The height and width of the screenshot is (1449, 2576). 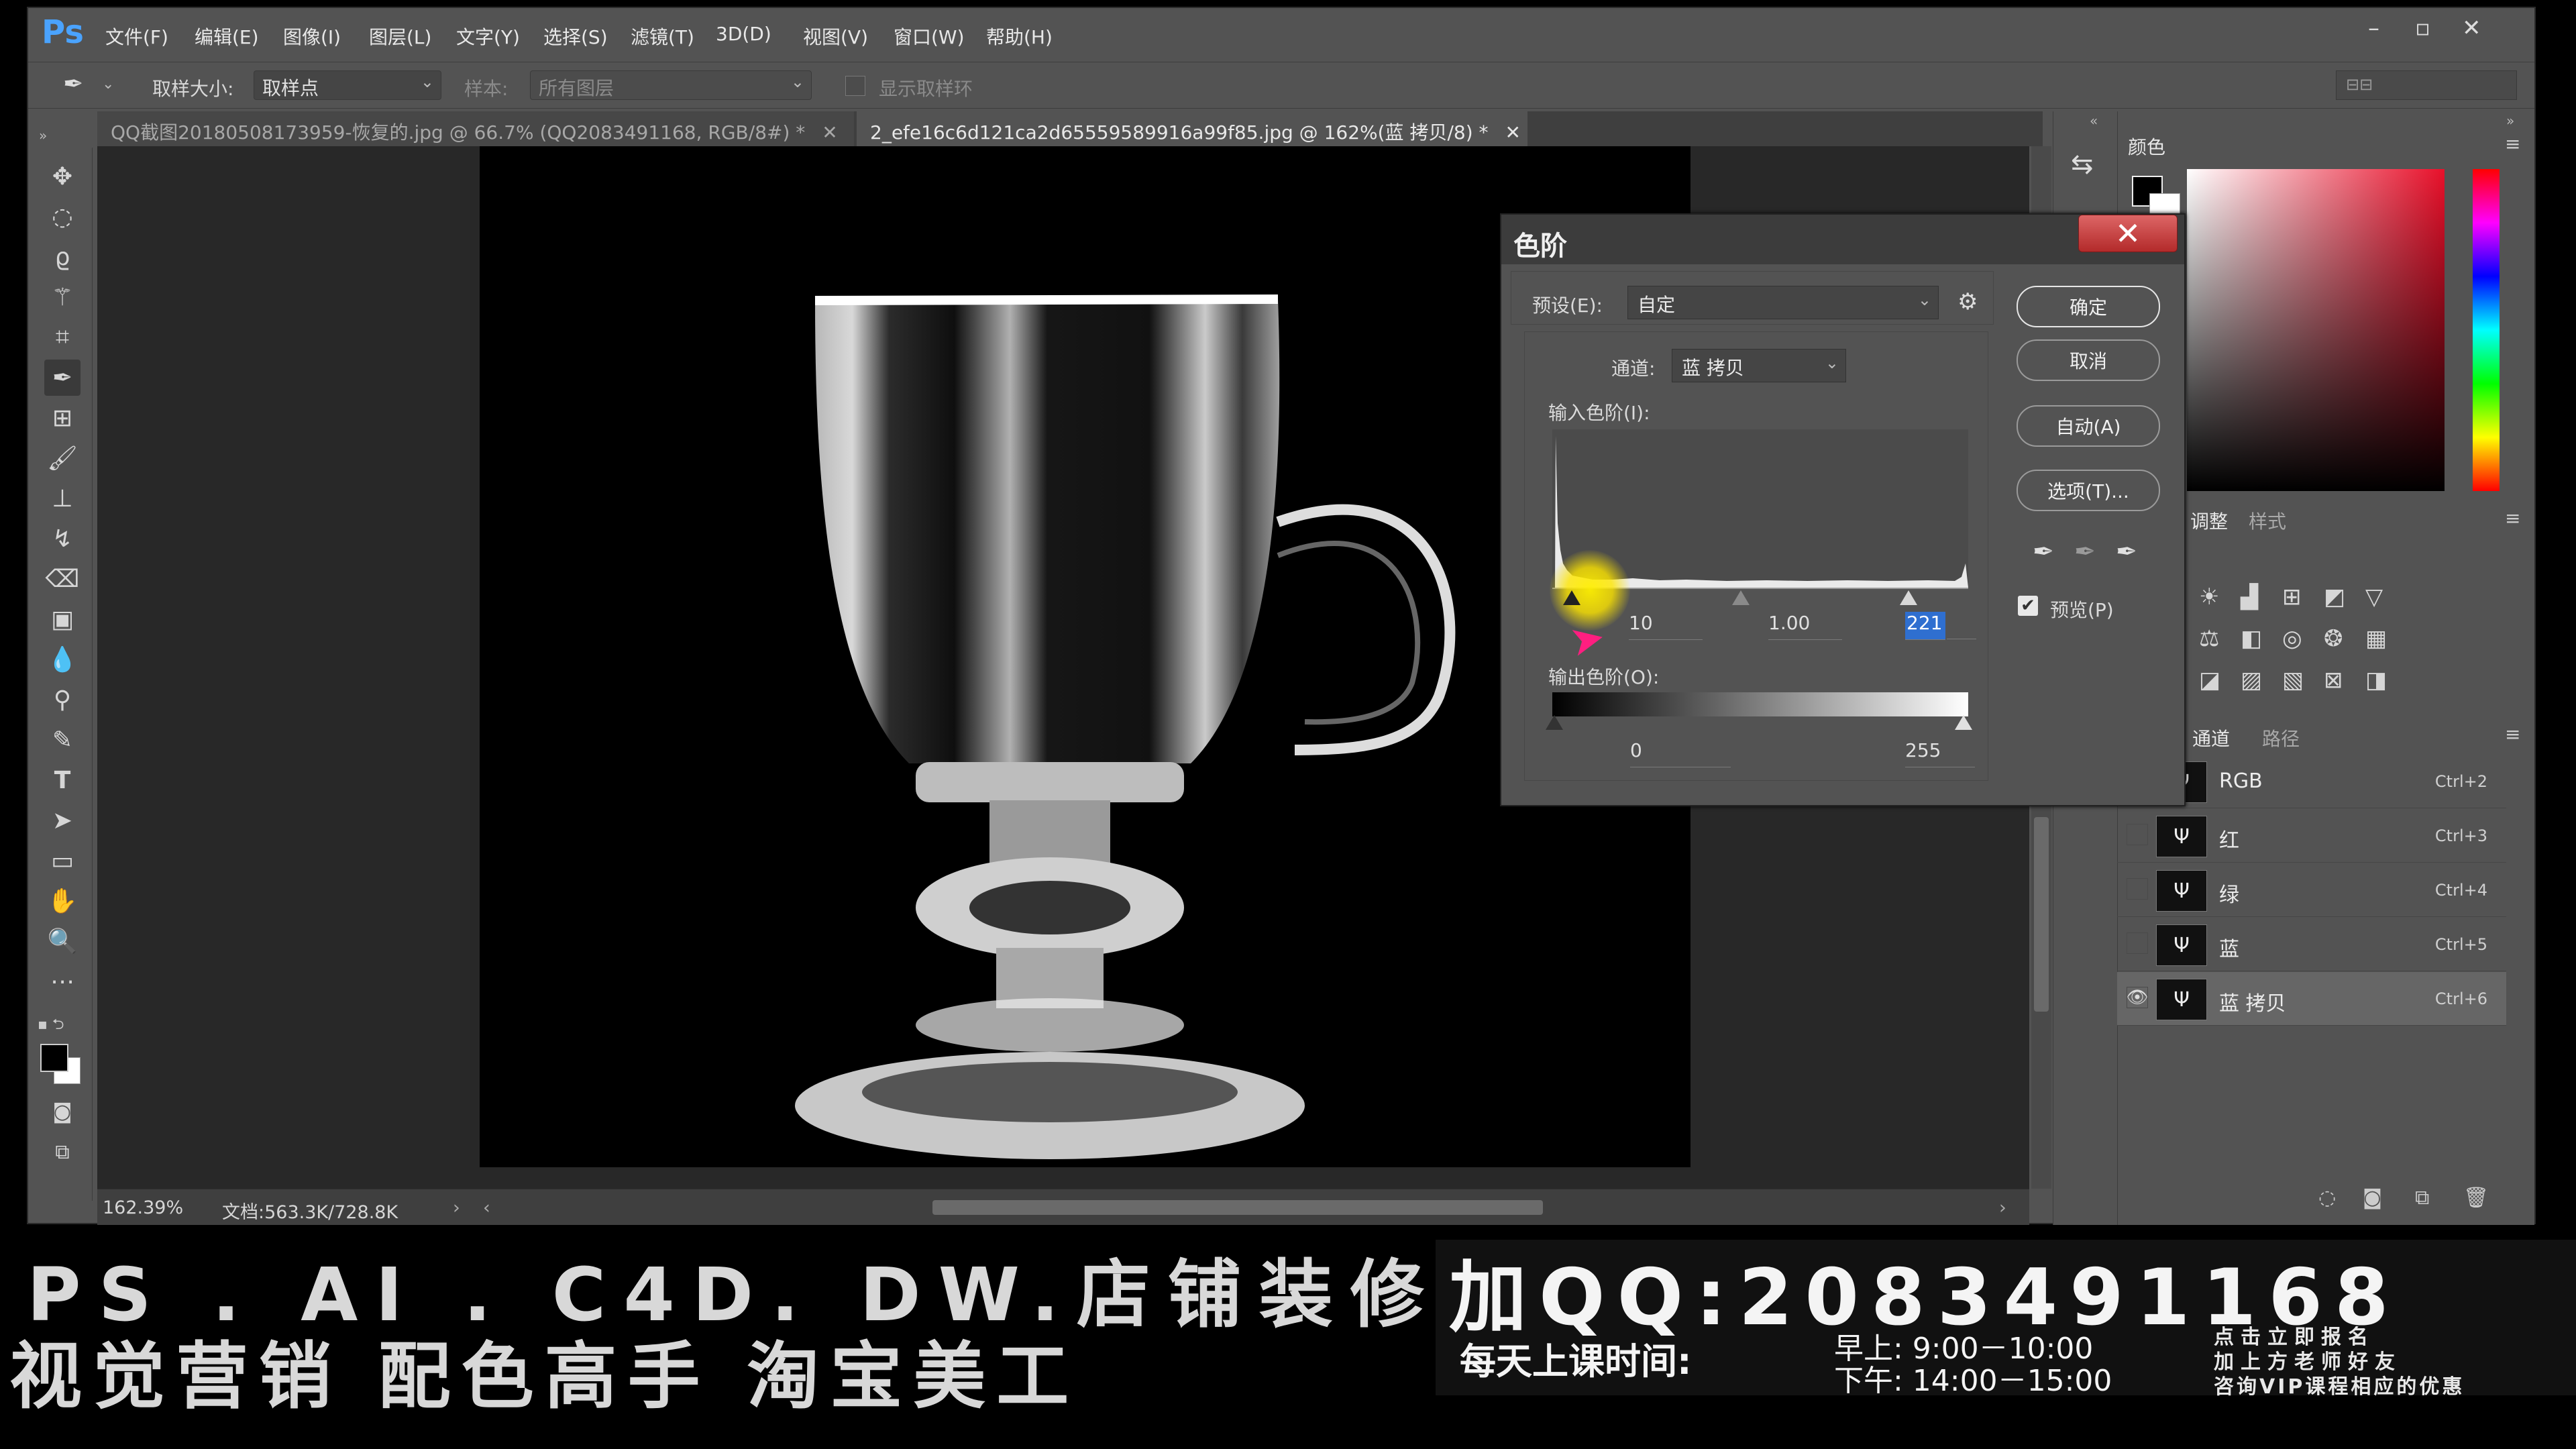 What do you see at coordinates (2311, 836) in the screenshot?
I see `channel-row-red: Ψ 红 Ctrl+3` at bounding box center [2311, 836].